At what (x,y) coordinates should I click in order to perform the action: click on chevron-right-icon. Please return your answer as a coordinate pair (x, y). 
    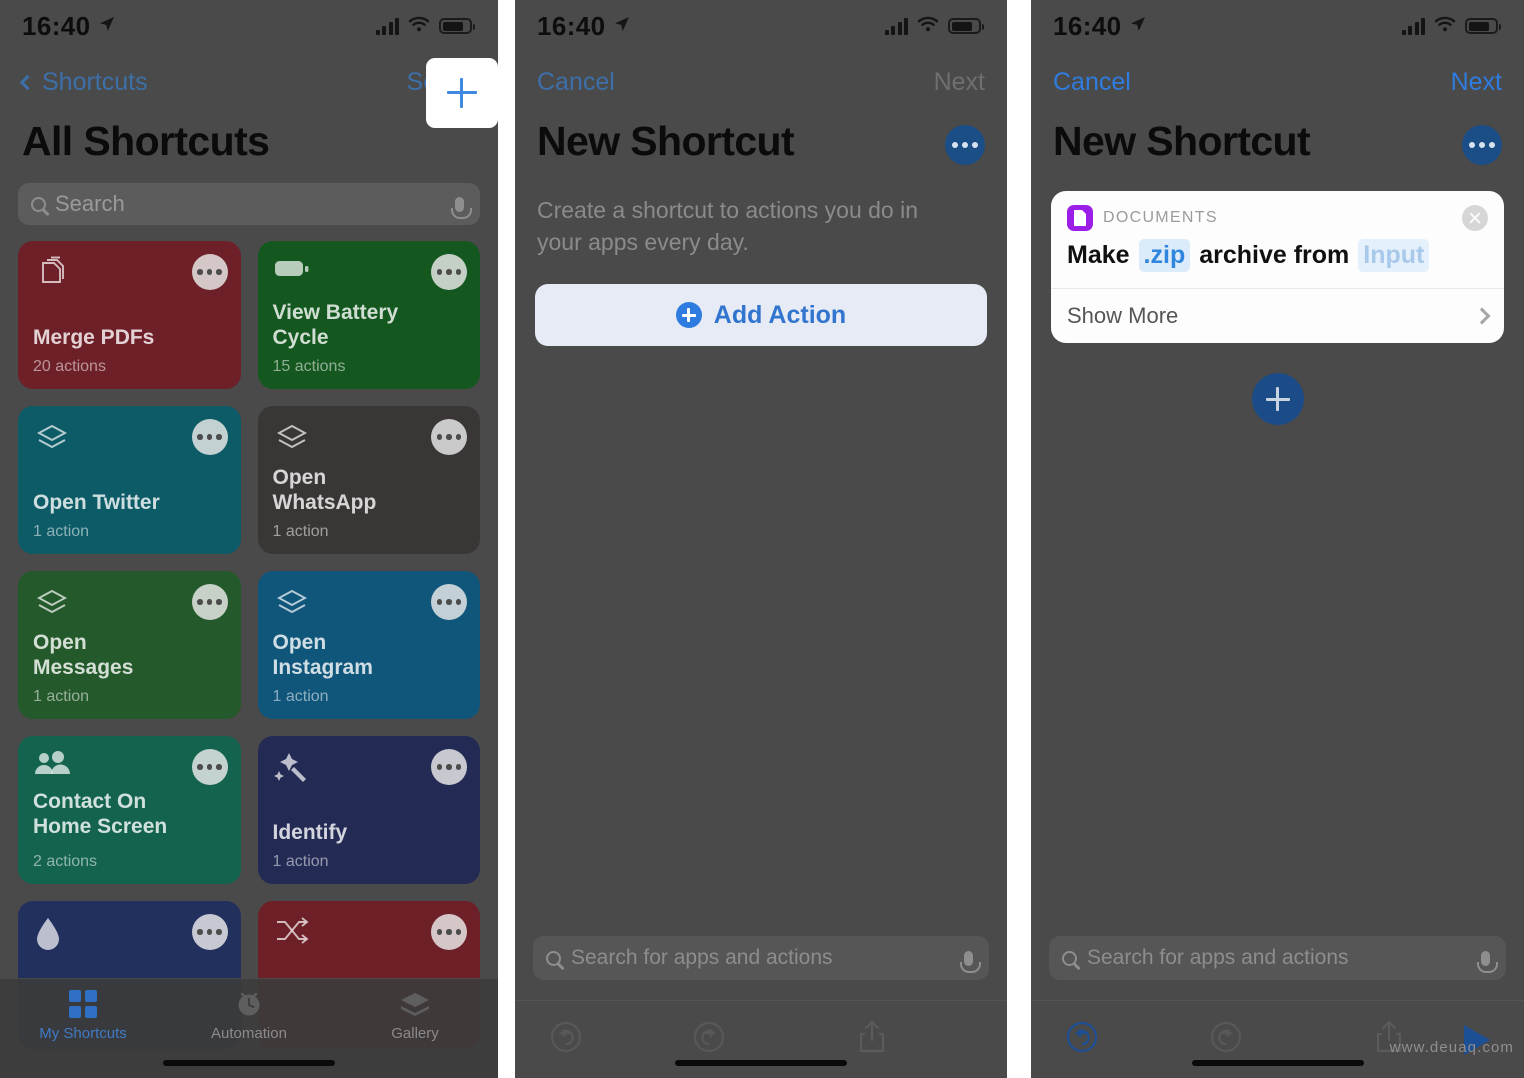
    Looking at the image, I should click on (1482, 316).